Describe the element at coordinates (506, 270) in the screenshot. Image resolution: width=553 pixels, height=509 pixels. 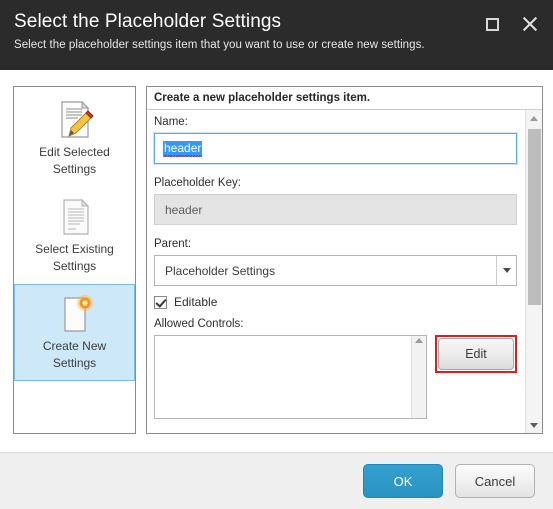
I see `chevron-down-icon` at that location.